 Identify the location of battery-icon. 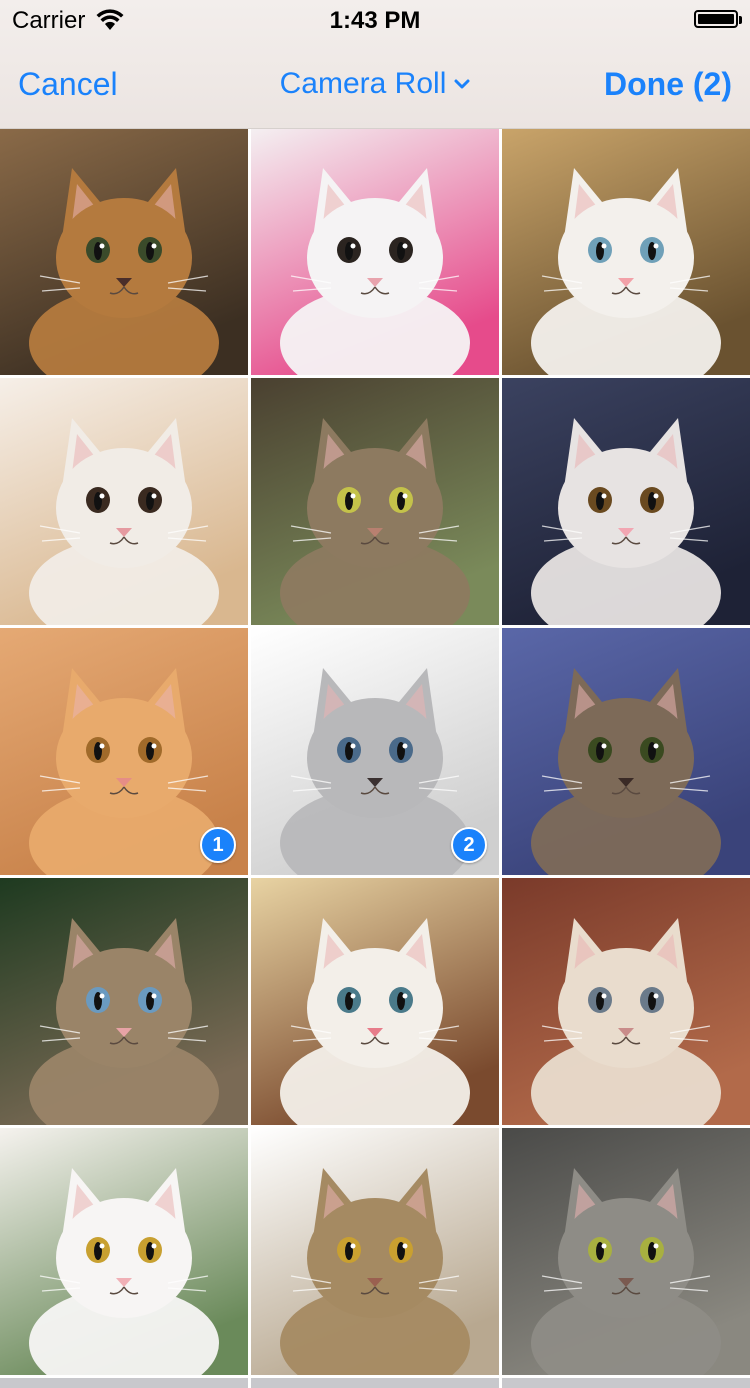
(718, 19).